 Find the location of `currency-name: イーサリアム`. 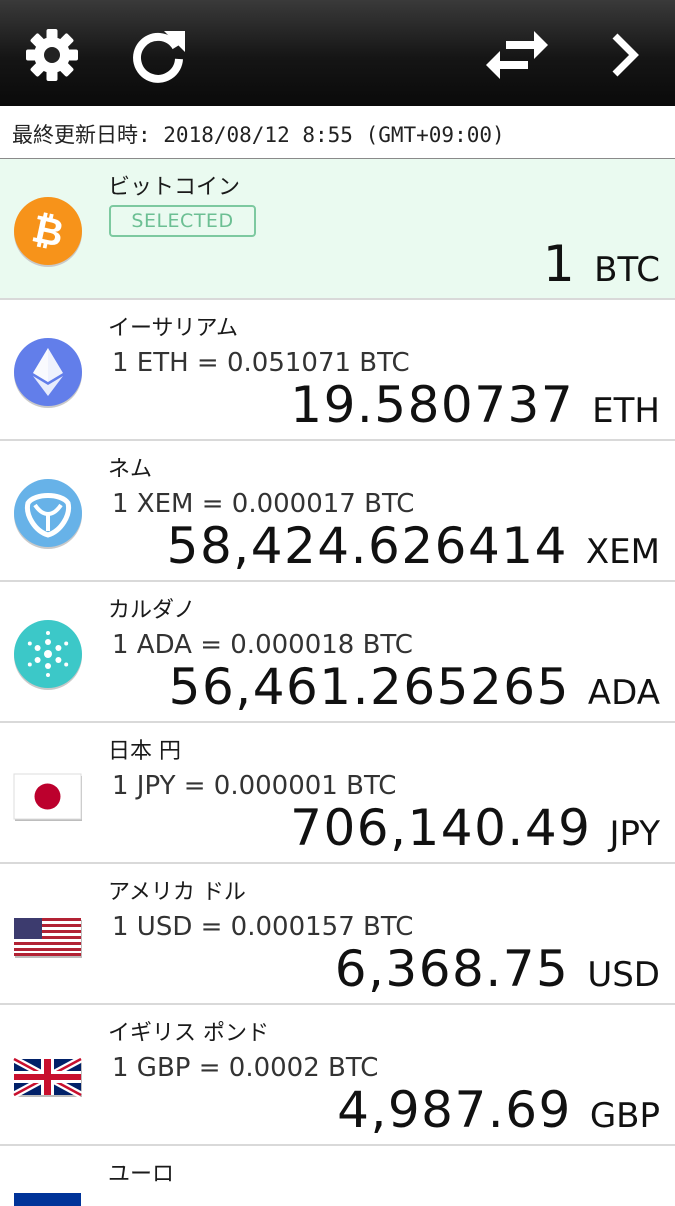

currency-name: イーサリアム is located at coordinates (173, 328).